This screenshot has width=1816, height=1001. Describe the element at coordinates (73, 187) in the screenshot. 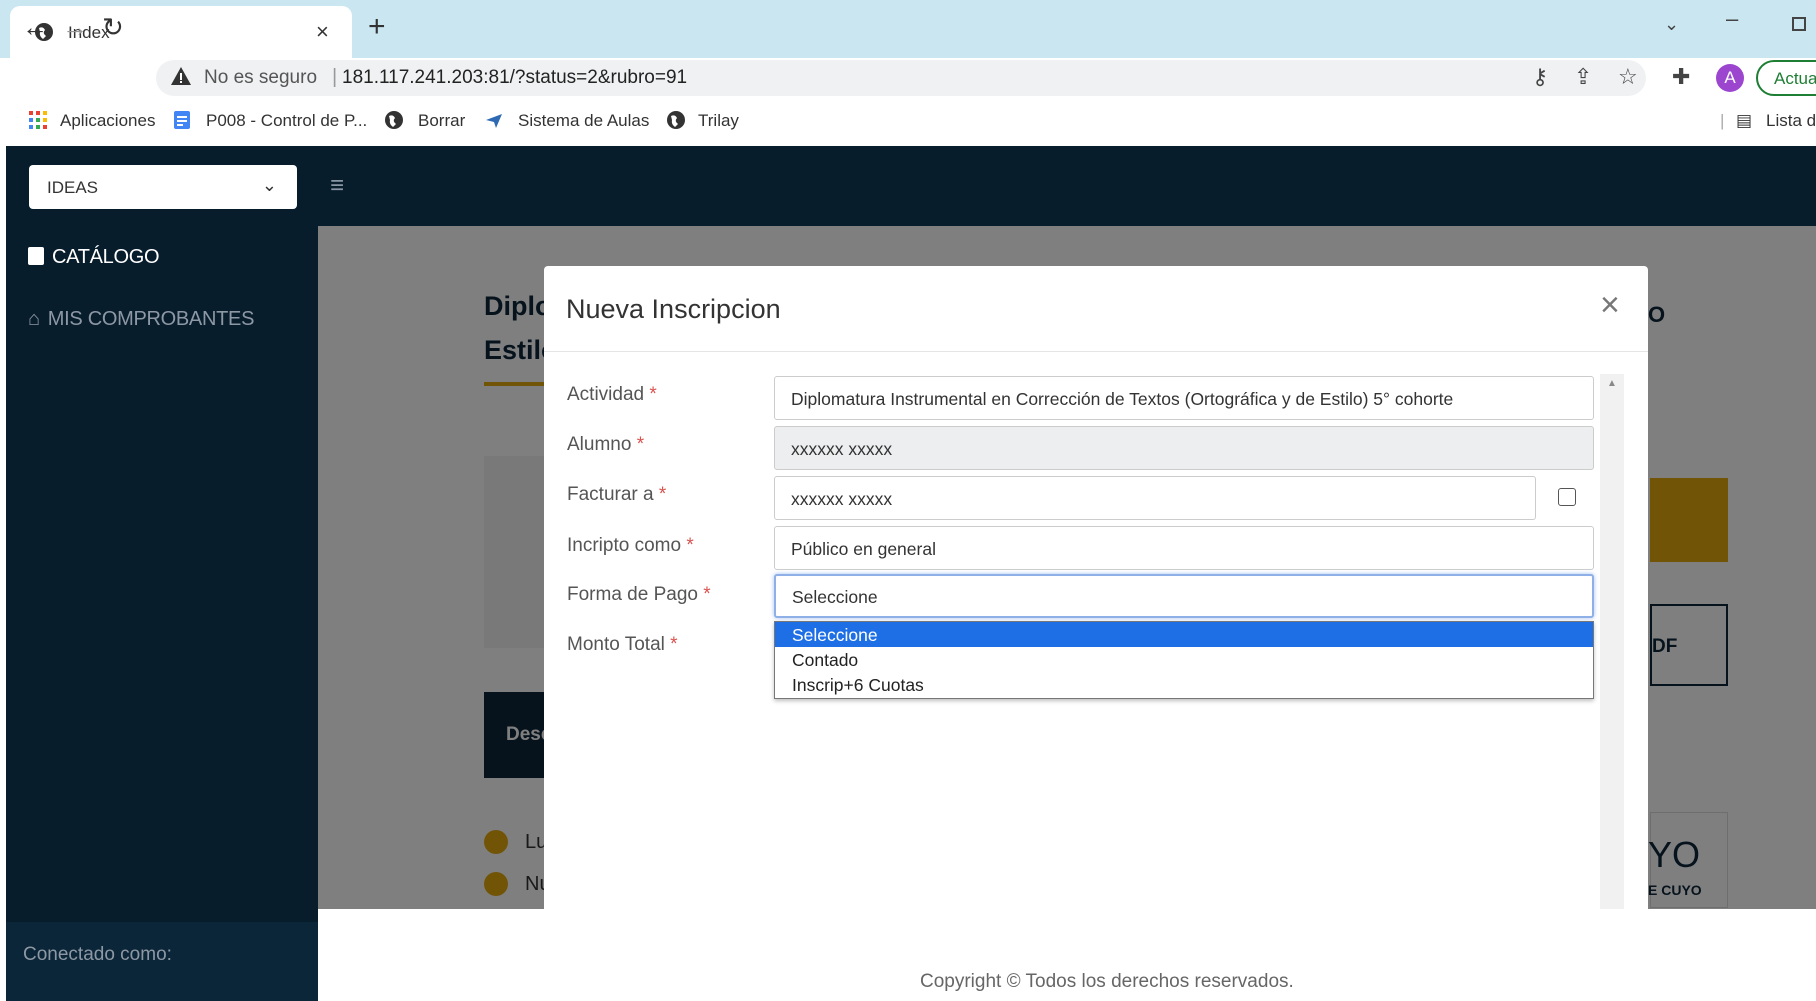

I see `org-select-value: IDEAS` at that location.